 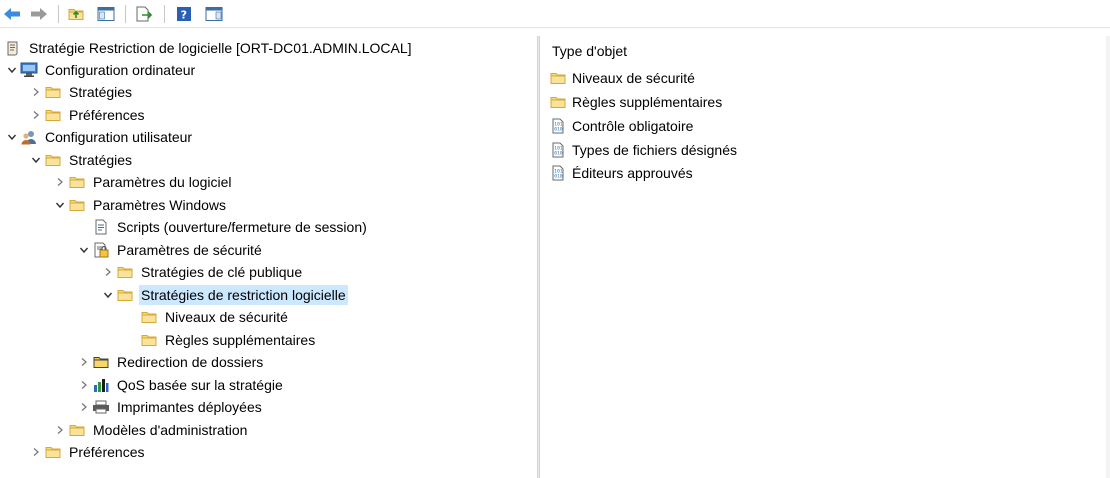 I want to click on tree-node-label: Règles supplémentaires, so click(x=240, y=340).